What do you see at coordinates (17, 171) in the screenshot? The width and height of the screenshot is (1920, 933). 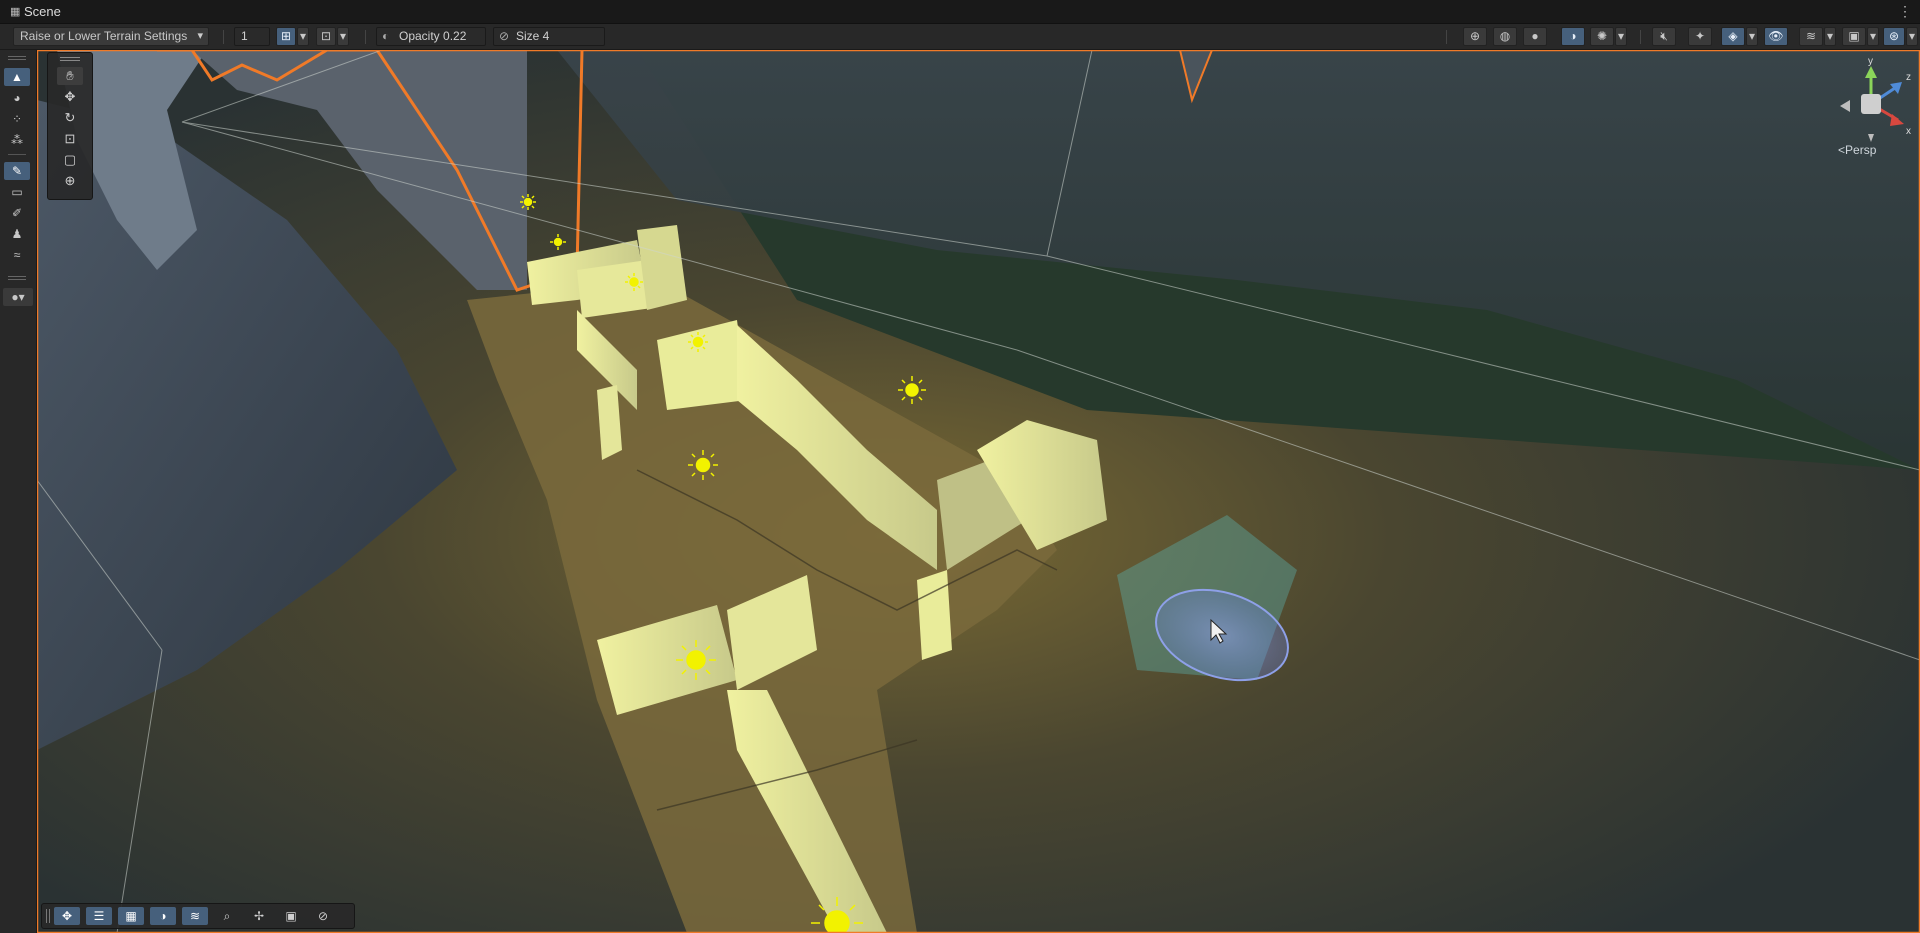 I see `raise-lower-icon: ✎` at bounding box center [17, 171].